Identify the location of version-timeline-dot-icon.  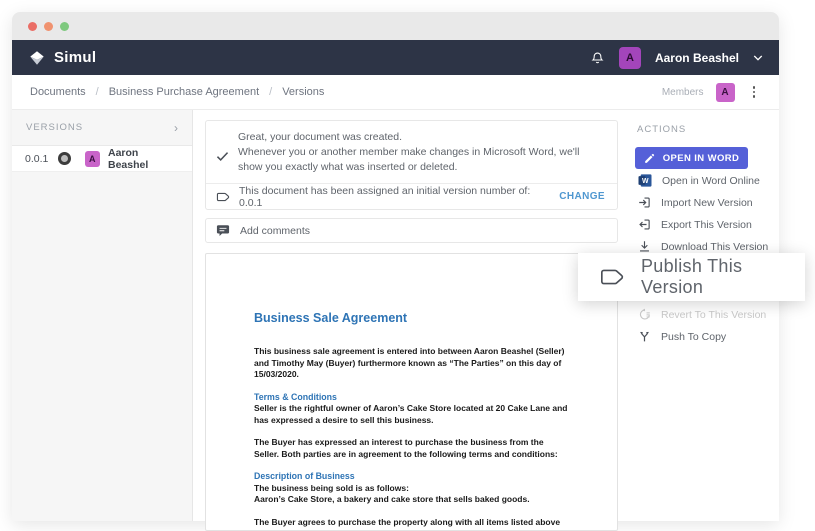
(64, 158).